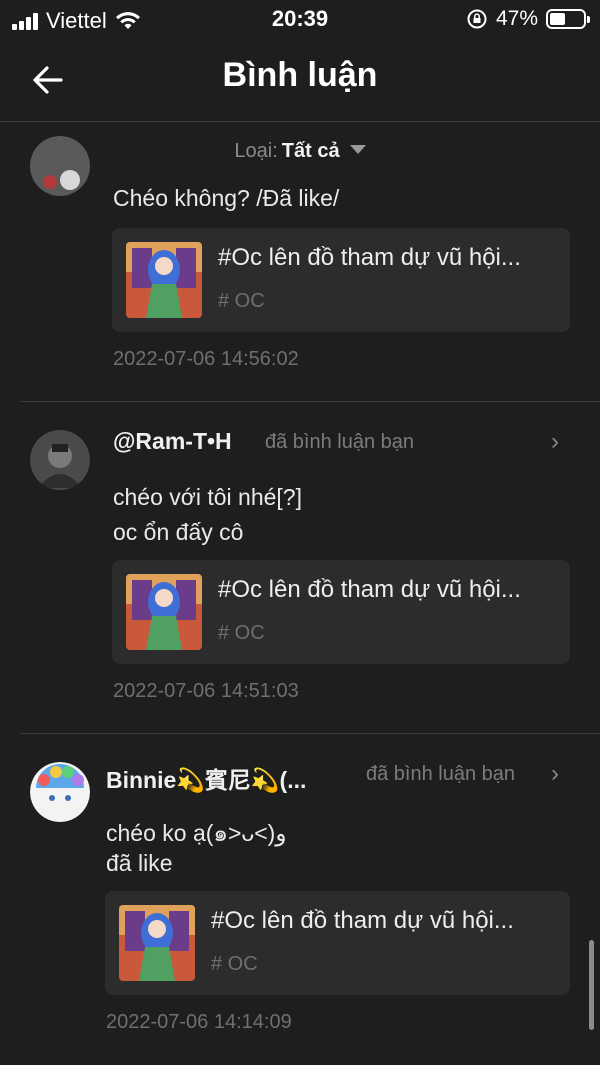  Describe the element at coordinates (591, 985) in the screenshot. I see `scrollbar` at that location.